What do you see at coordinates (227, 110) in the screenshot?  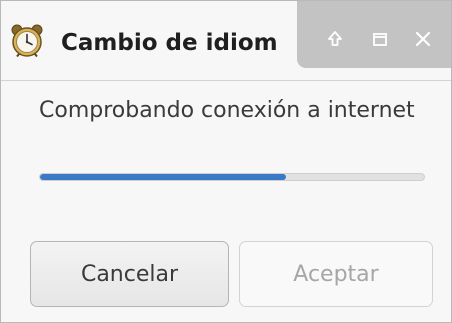 I see `status-message: Comprobando conexión a internet` at bounding box center [227, 110].